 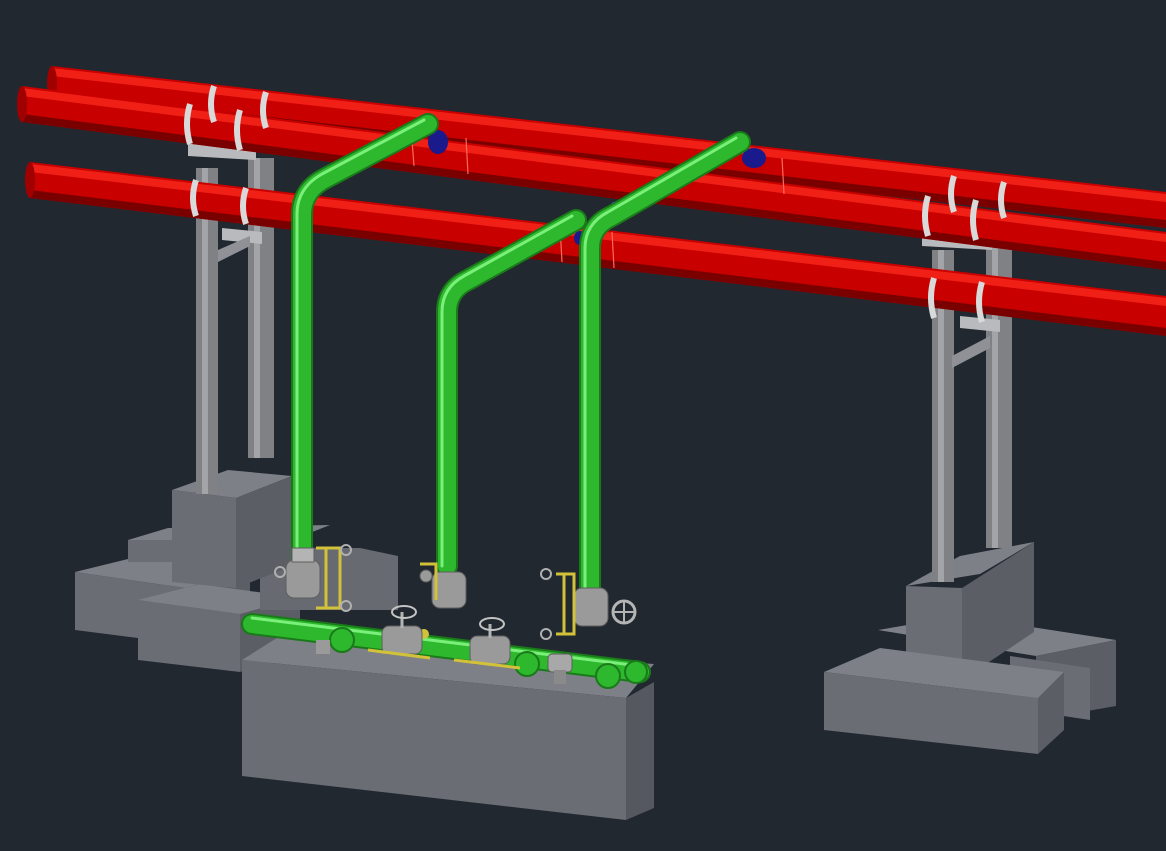 What do you see at coordinates (204, 539) in the screenshot?
I see `foundation-left-pedestal-front` at bounding box center [204, 539].